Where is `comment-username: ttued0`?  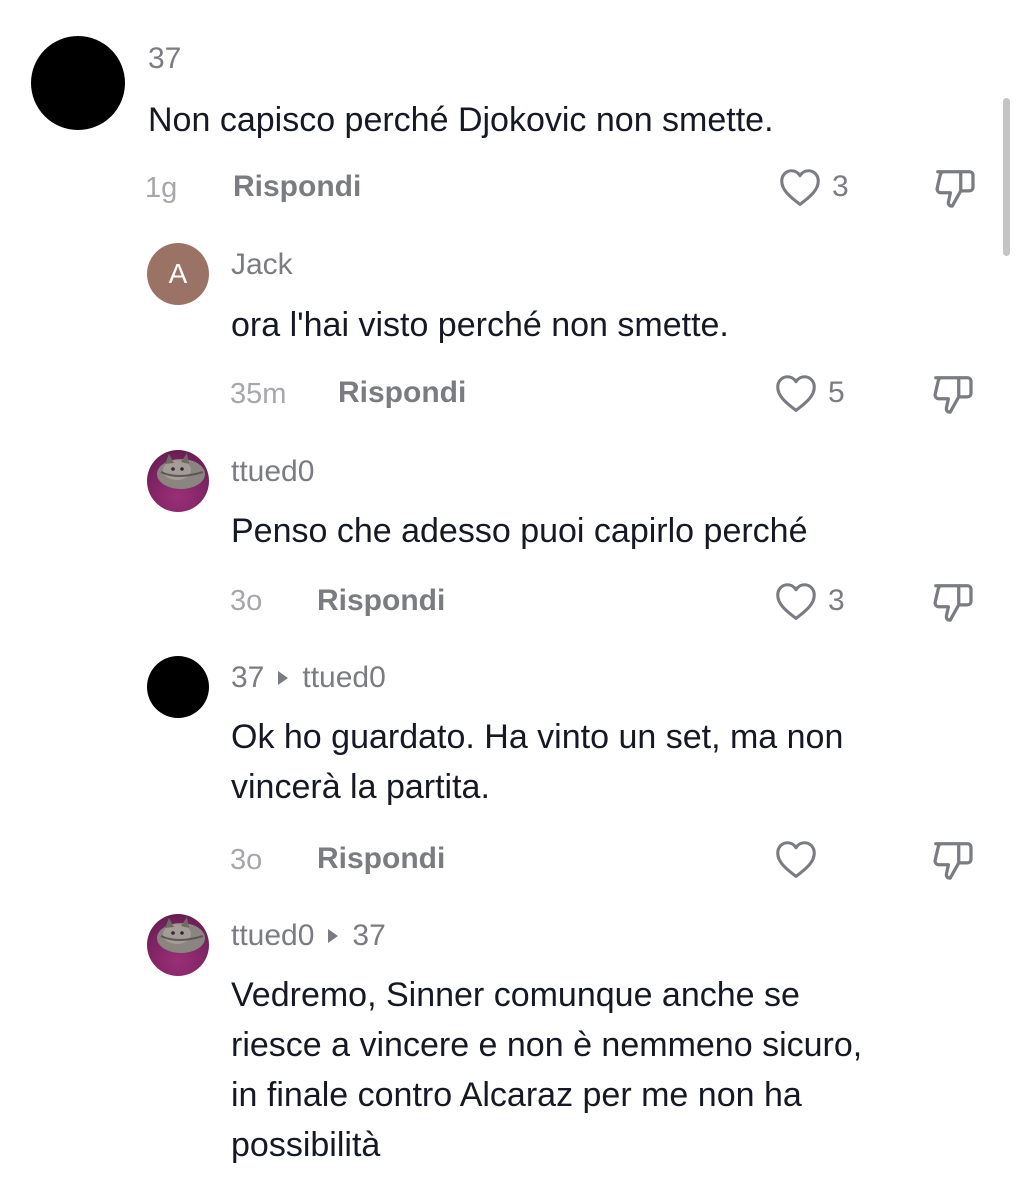
comment-username: ttued0 is located at coordinates (272, 472).